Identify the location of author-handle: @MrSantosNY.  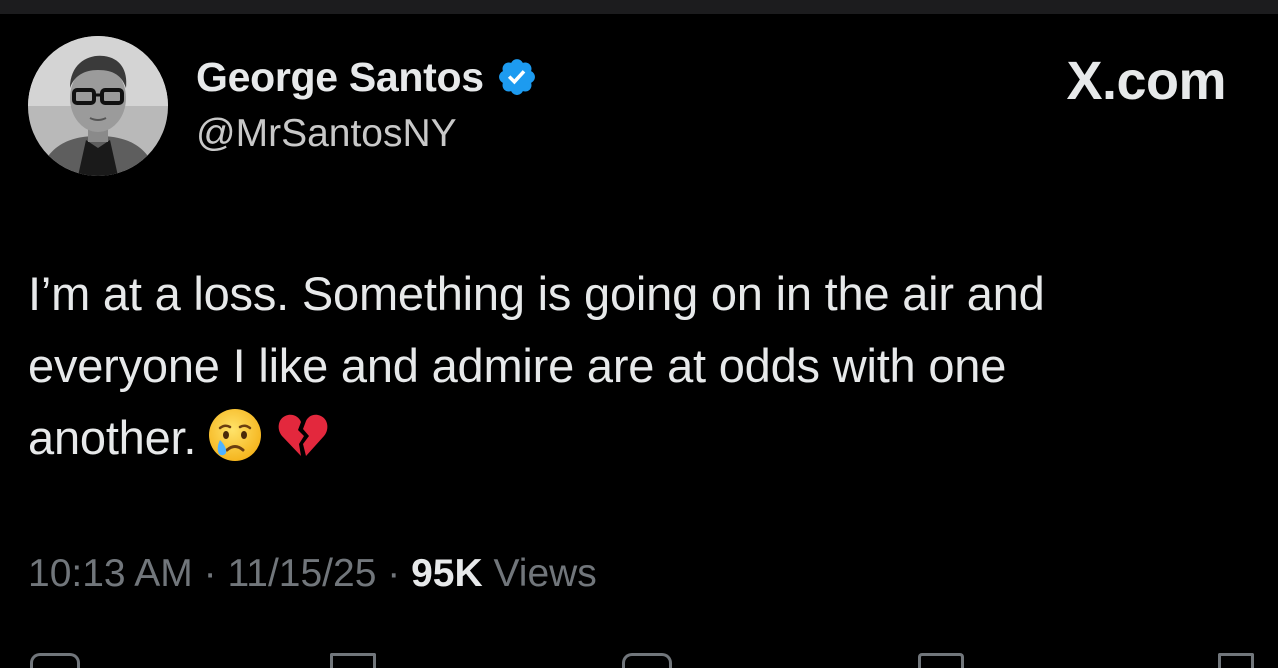
(326, 134).